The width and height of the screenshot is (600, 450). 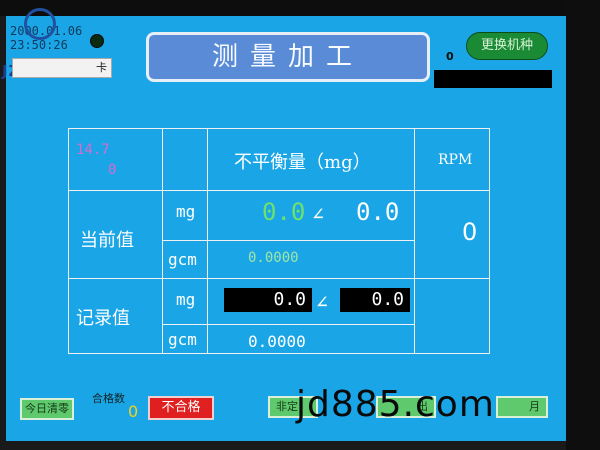 What do you see at coordinates (268, 300) in the screenshot?
I see `record-mg-value: 0.0` at bounding box center [268, 300].